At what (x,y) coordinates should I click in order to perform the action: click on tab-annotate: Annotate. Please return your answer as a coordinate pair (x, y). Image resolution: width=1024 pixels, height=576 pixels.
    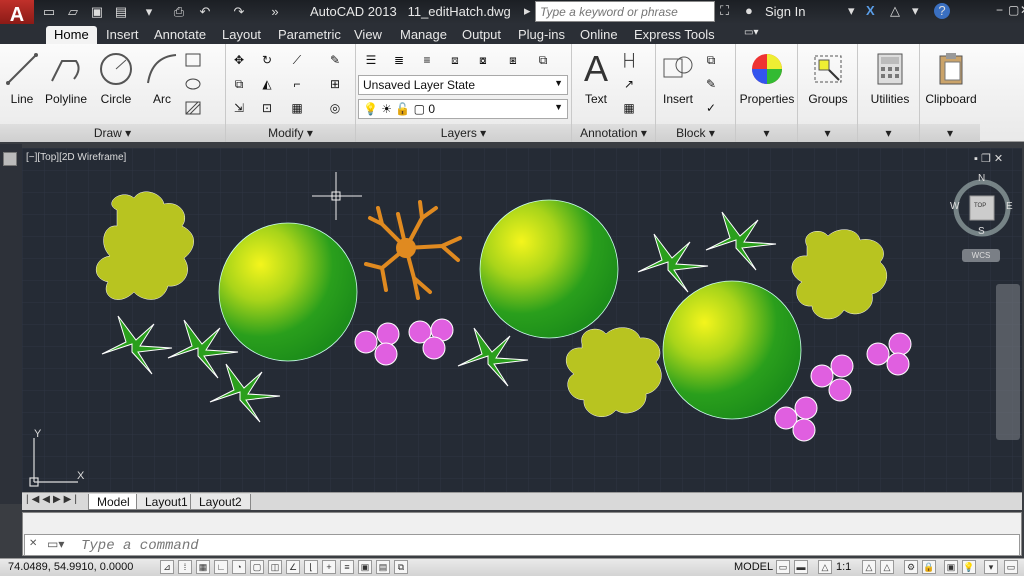
    Looking at the image, I should click on (180, 35).